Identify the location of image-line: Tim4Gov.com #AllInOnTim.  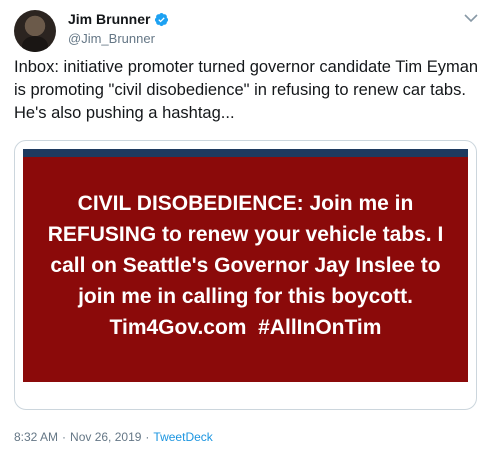
(245, 327).